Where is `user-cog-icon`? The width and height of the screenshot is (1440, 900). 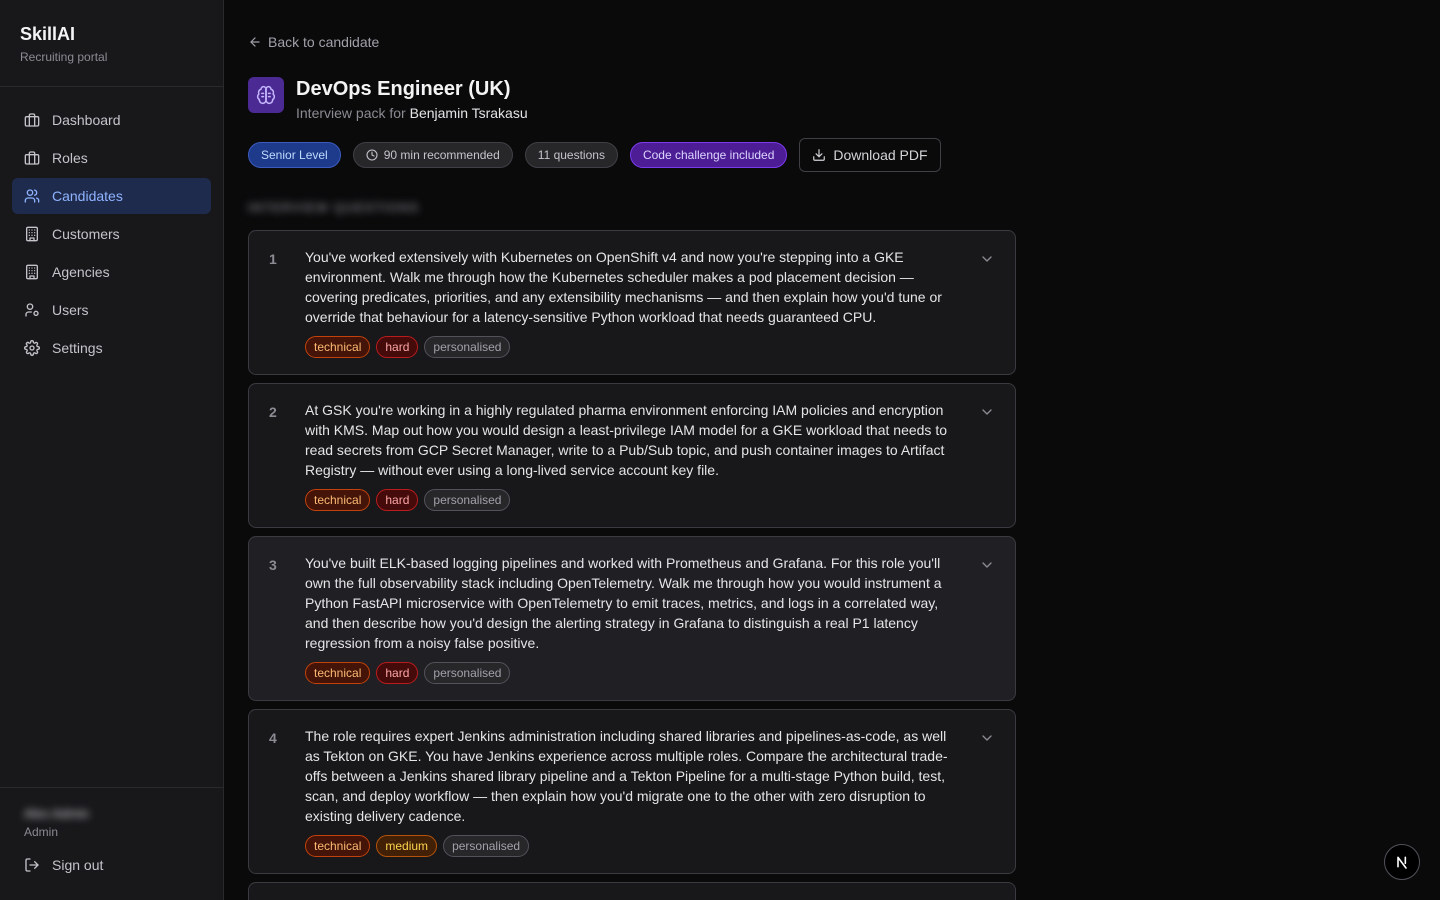 user-cog-icon is located at coordinates (32, 310).